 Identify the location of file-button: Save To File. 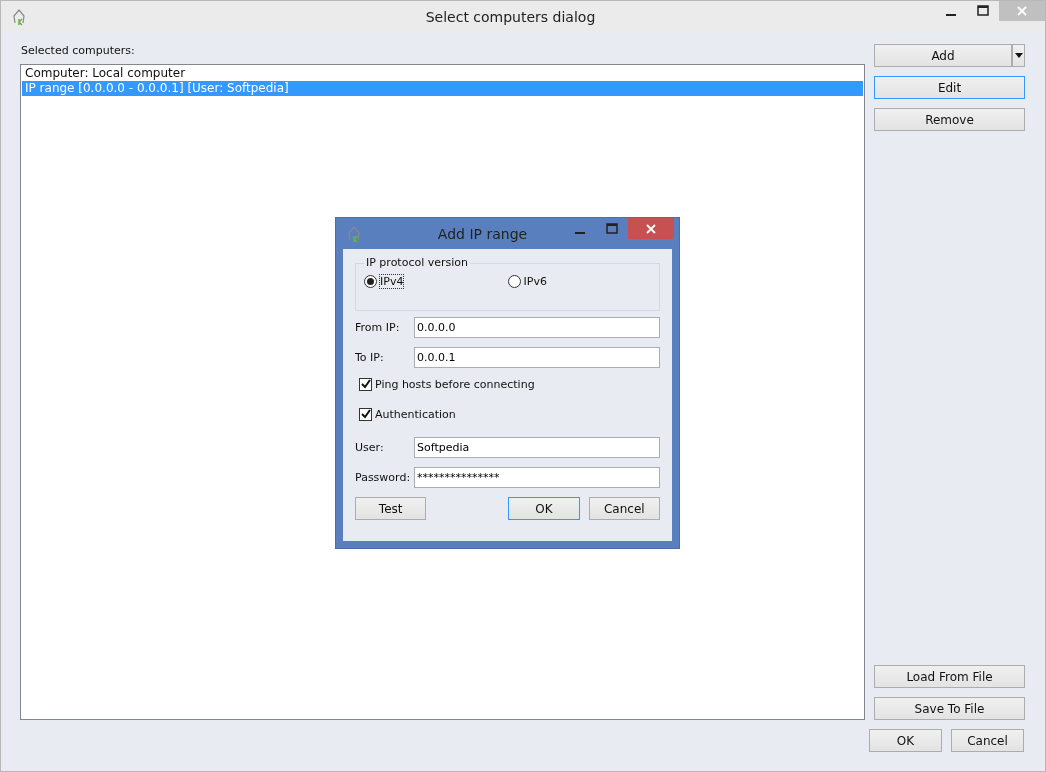
(949, 708).